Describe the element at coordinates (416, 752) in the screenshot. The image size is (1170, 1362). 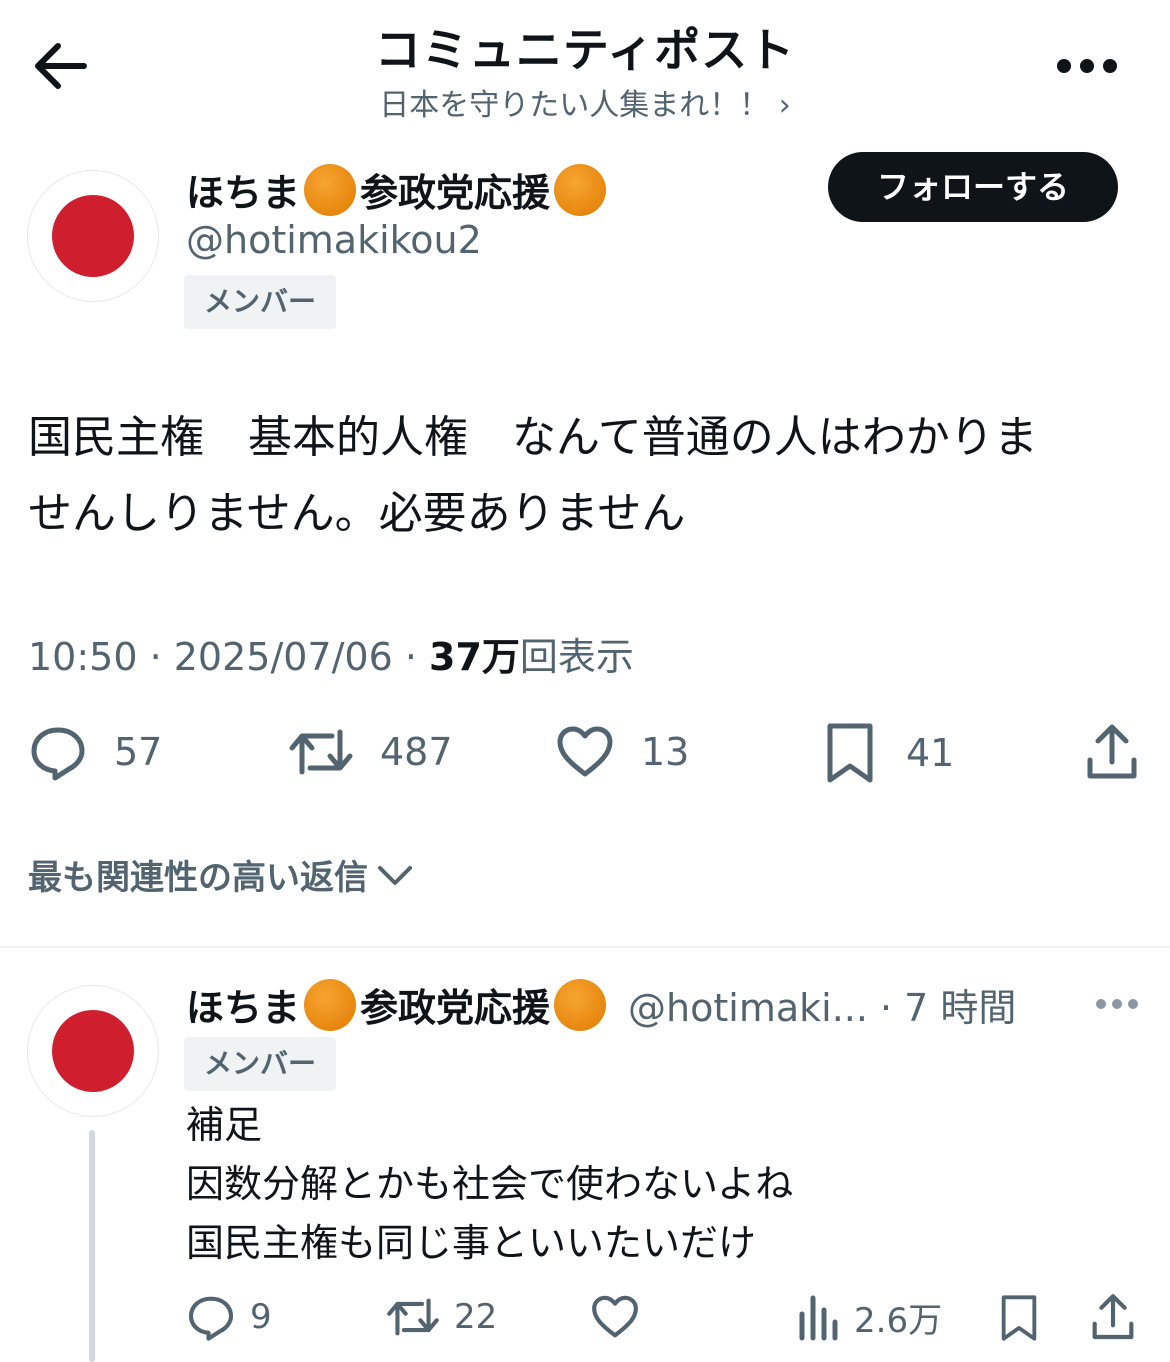
I see `repost-count: 487` at that location.